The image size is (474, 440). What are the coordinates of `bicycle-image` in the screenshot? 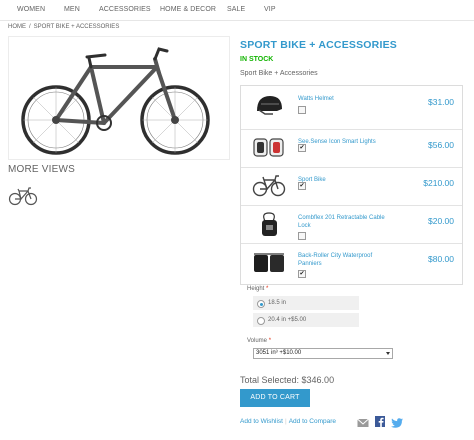 It's located at (115, 101).